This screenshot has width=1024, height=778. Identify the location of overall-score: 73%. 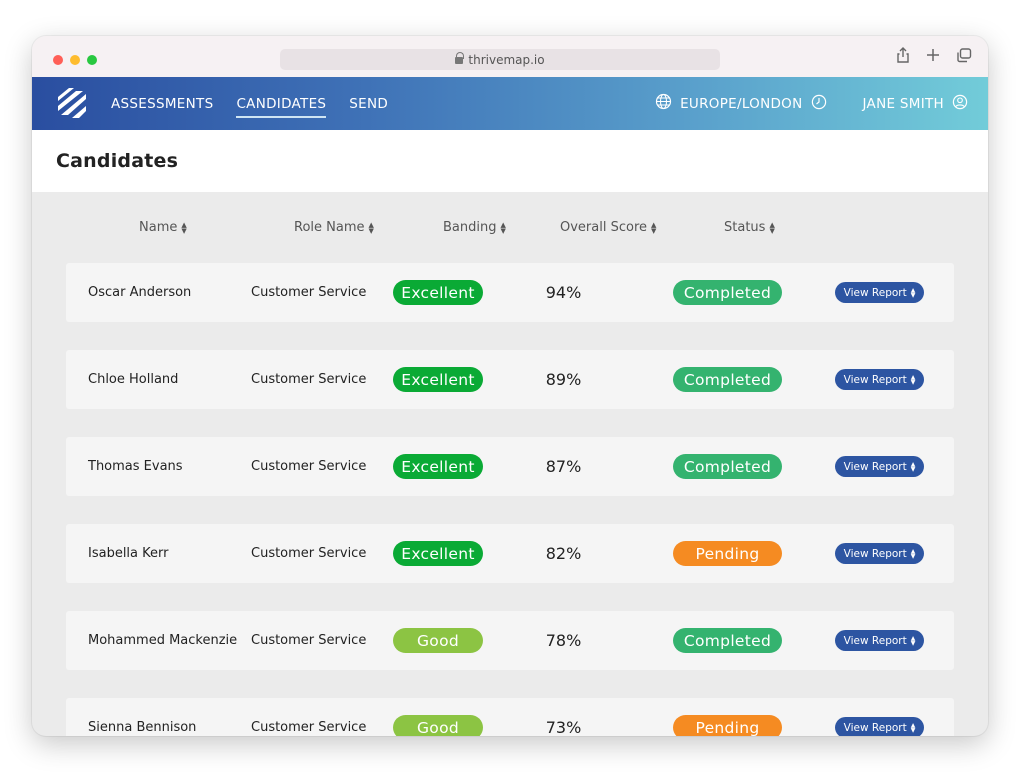
(563, 727).